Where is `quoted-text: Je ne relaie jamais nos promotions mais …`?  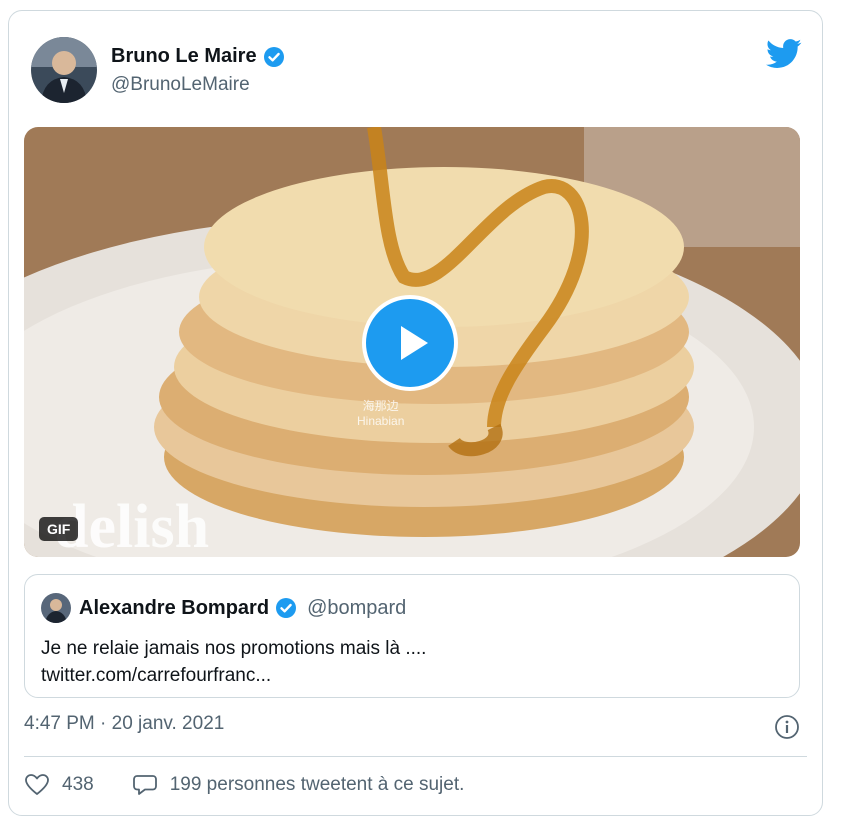
quoted-text: Je ne relaie jamais nos promotions mais … is located at coordinates (233, 662).